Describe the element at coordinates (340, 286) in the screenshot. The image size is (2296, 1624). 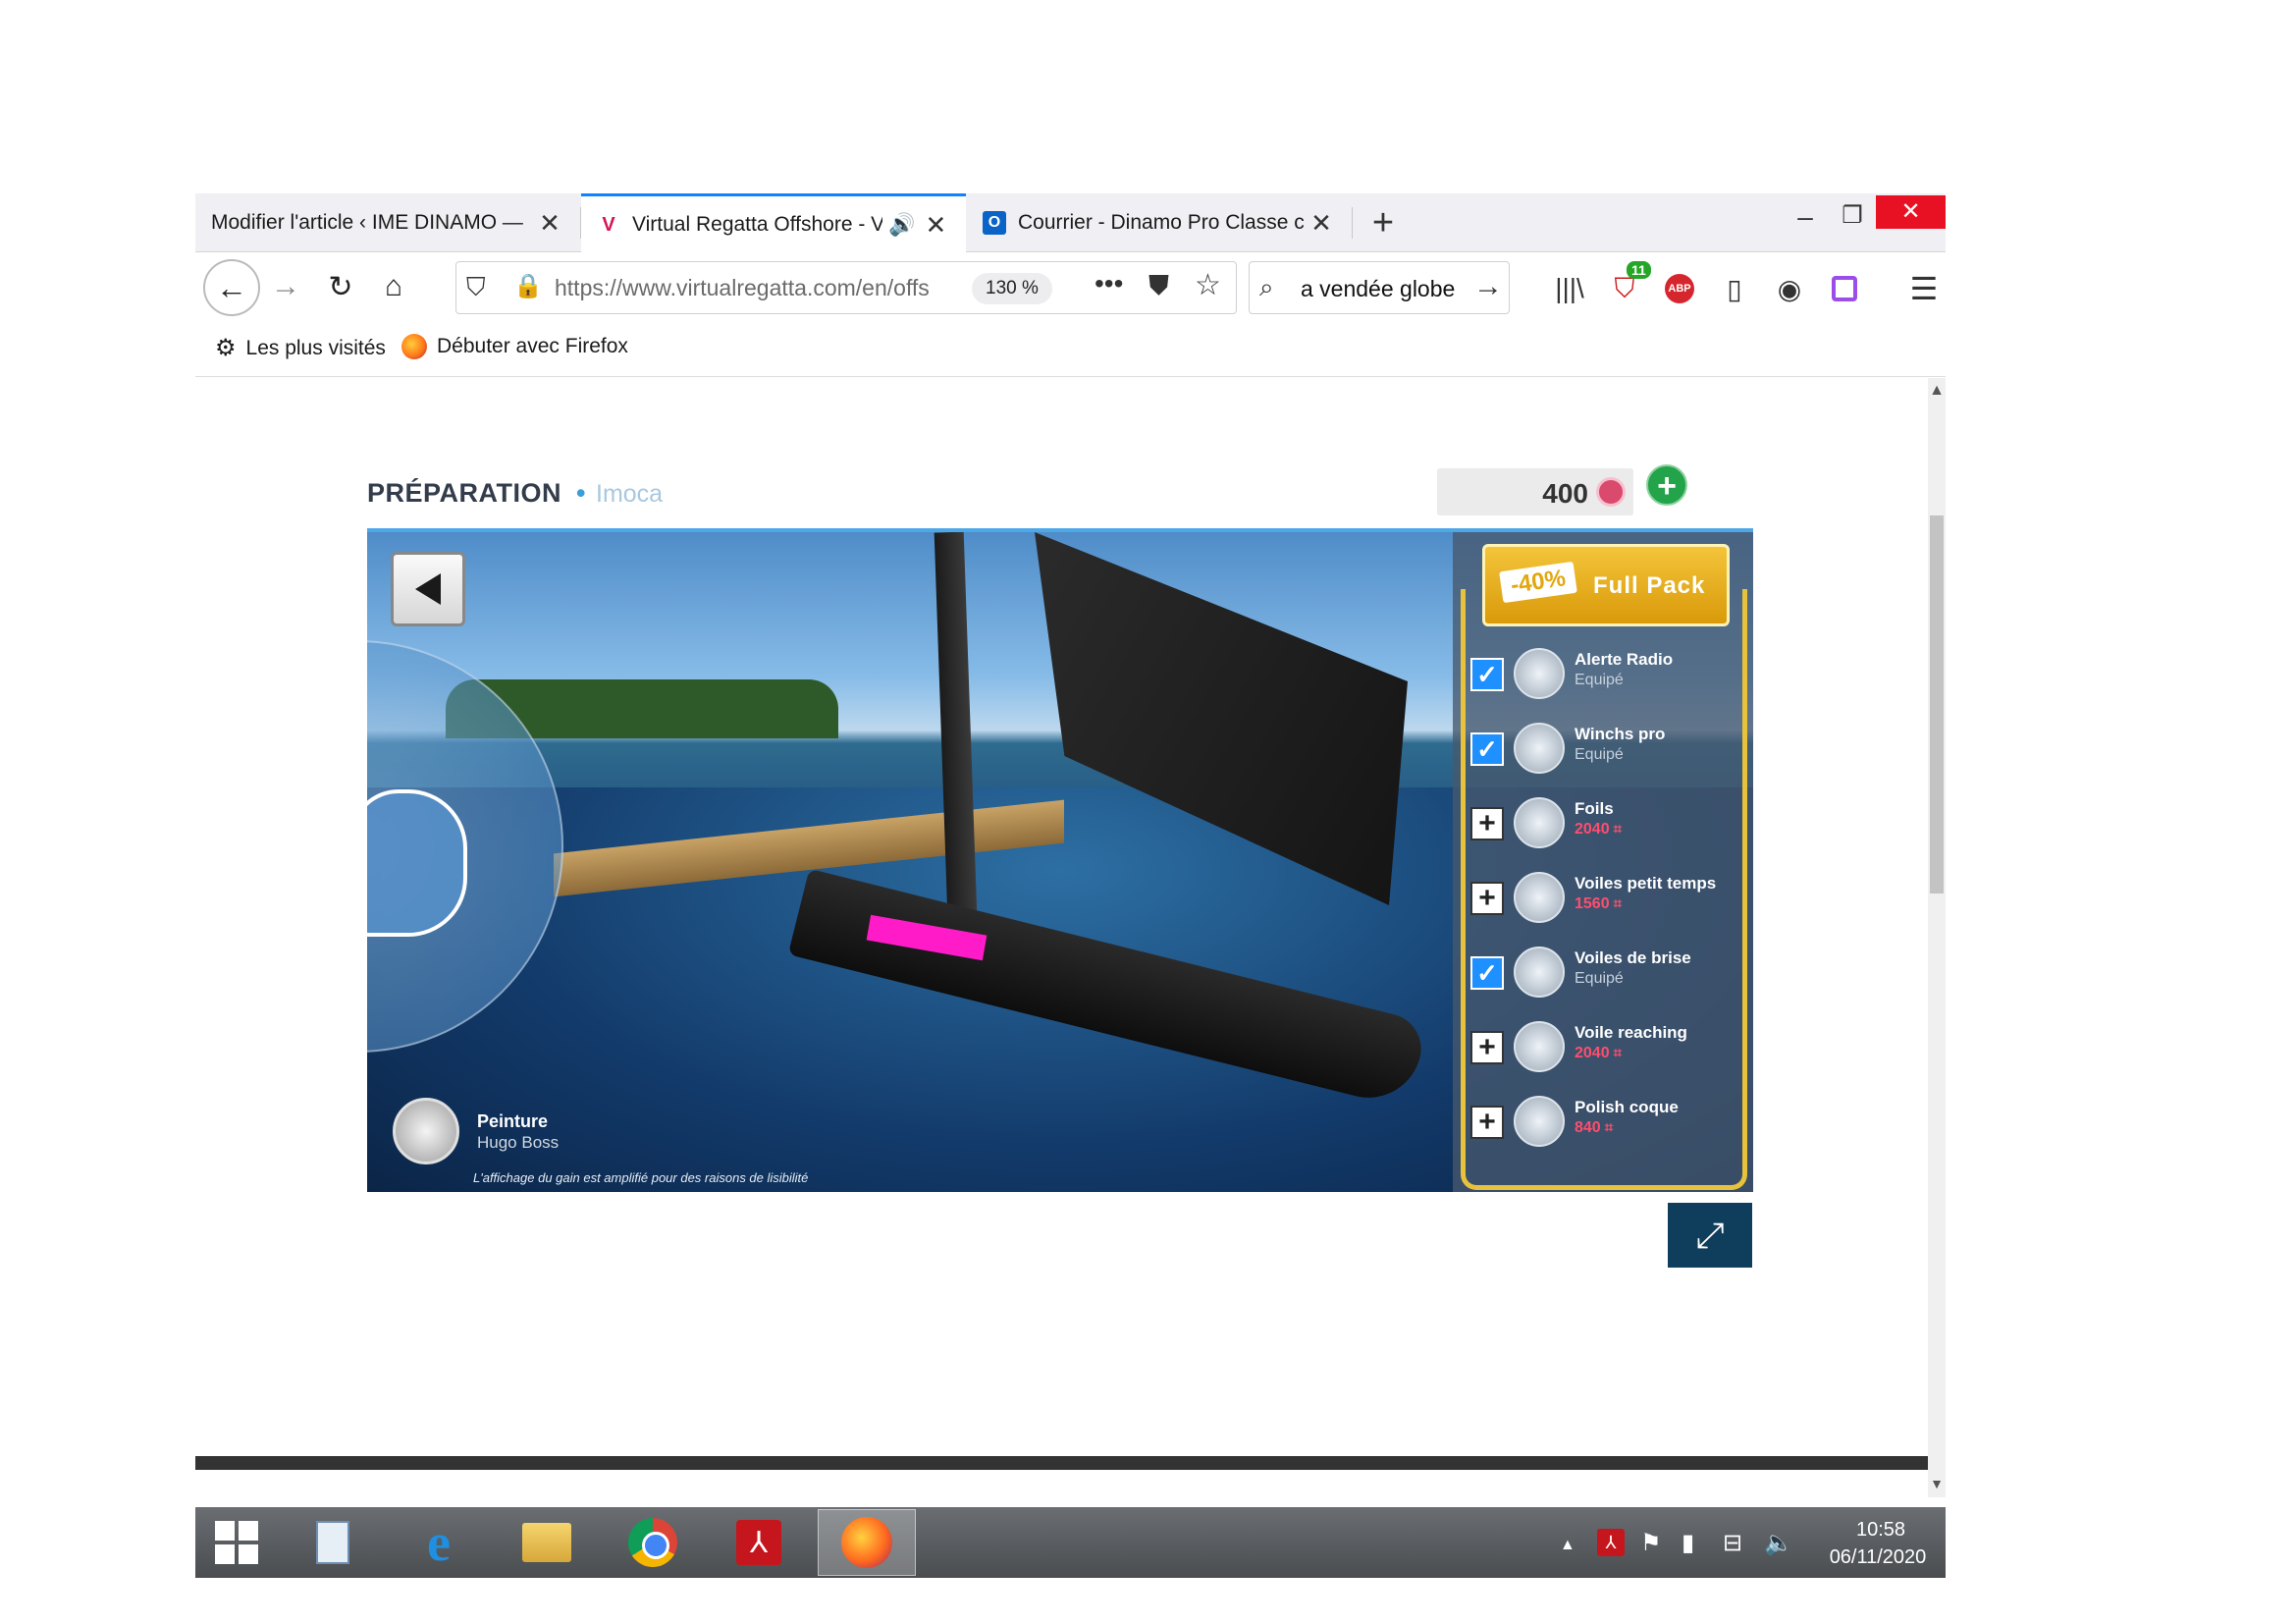
I see `reload-button: ↻` at that location.